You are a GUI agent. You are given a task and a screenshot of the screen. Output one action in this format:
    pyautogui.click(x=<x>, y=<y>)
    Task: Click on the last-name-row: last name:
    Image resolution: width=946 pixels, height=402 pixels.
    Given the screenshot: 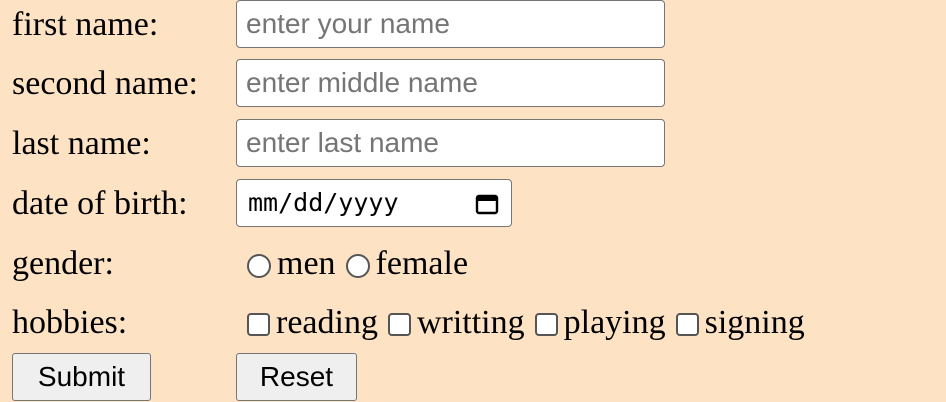 What is the action you would take?
    pyautogui.click(x=473, y=144)
    